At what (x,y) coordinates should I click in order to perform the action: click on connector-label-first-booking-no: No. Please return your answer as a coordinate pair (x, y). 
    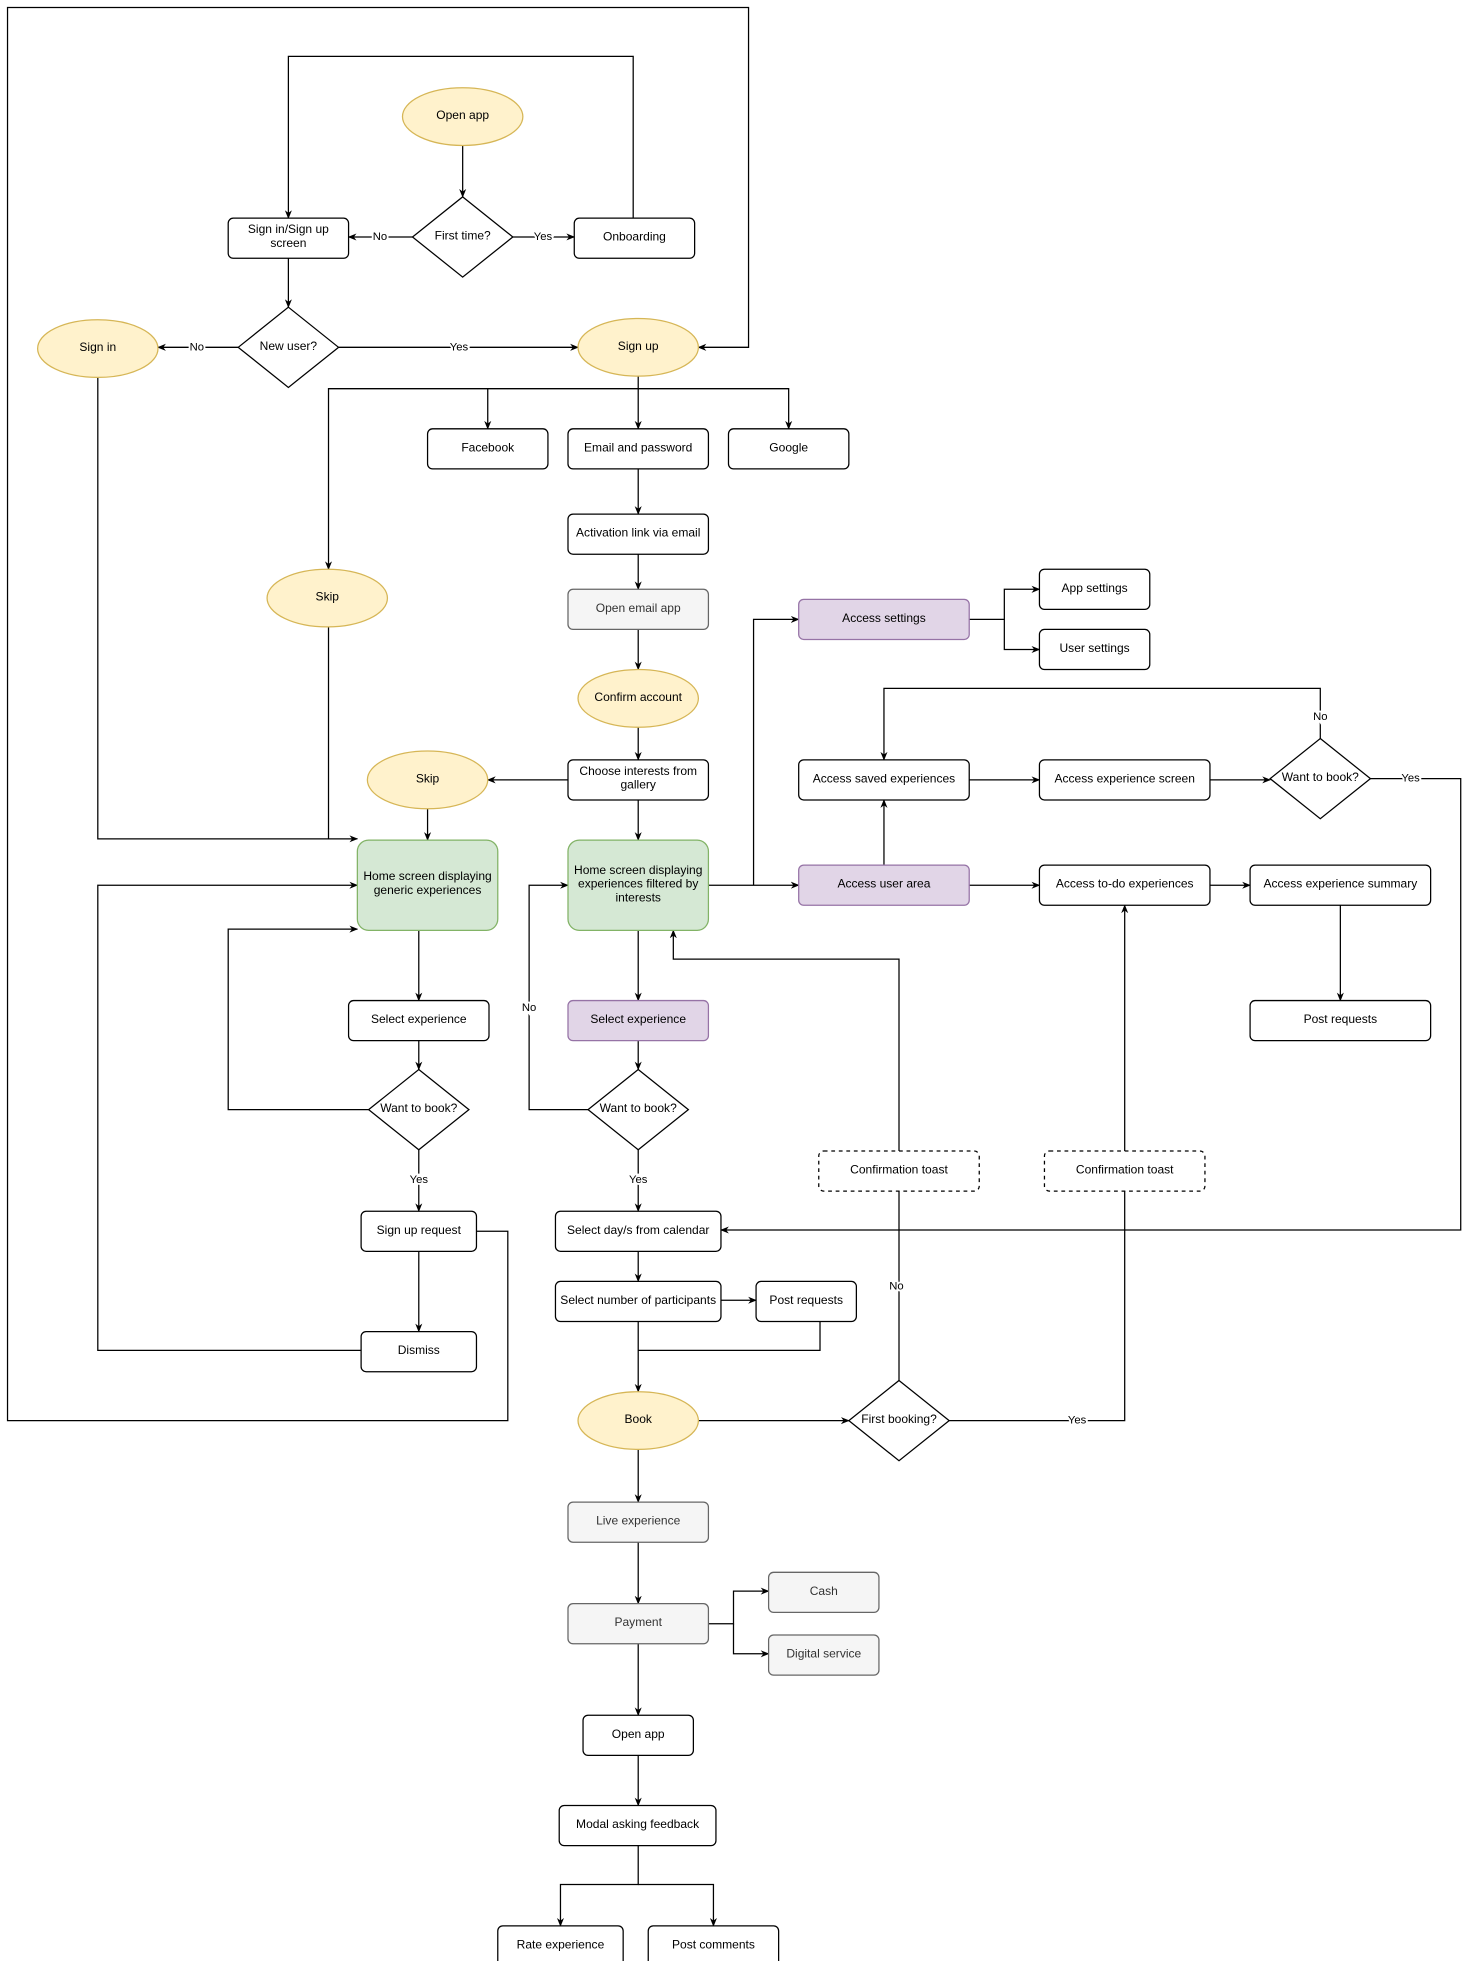
    Looking at the image, I should click on (896, 1286).